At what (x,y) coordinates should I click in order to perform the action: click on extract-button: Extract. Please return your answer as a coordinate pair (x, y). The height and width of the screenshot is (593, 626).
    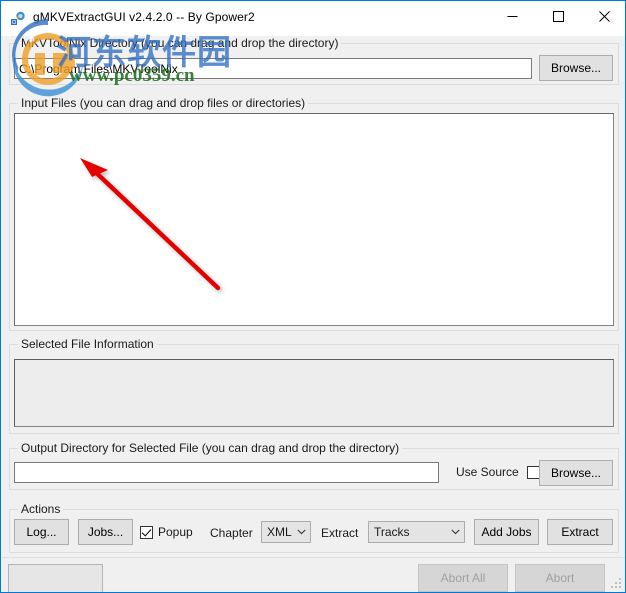
    Looking at the image, I should click on (580, 532).